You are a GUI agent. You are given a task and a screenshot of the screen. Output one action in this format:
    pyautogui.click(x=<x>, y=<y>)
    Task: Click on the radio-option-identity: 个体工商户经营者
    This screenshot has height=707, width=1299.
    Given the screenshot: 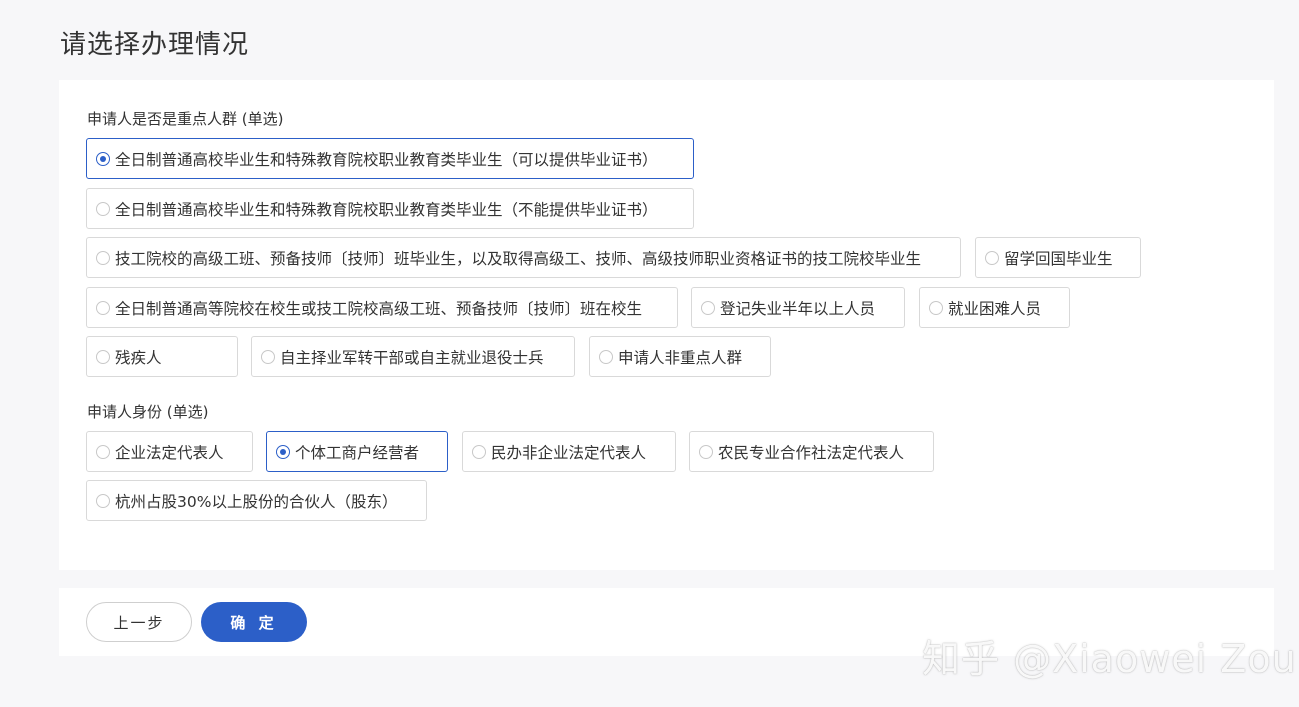 What is the action you would take?
    pyautogui.click(x=357, y=451)
    